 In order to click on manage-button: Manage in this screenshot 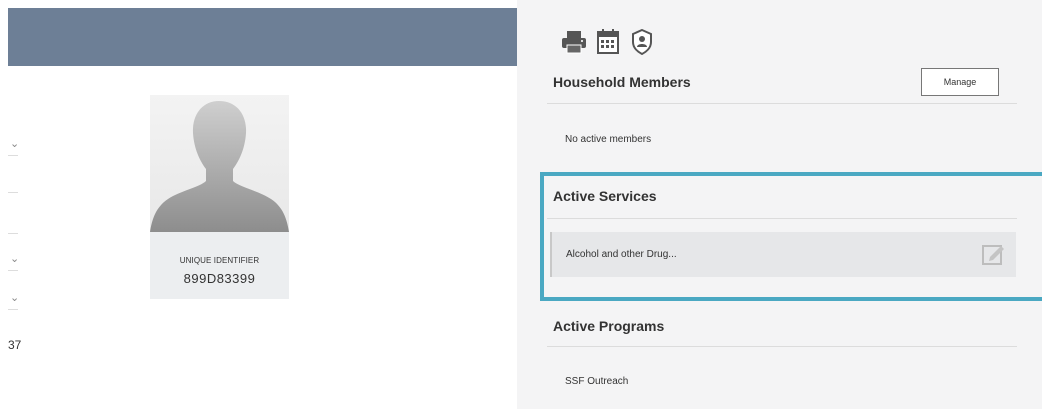, I will do `click(960, 82)`.